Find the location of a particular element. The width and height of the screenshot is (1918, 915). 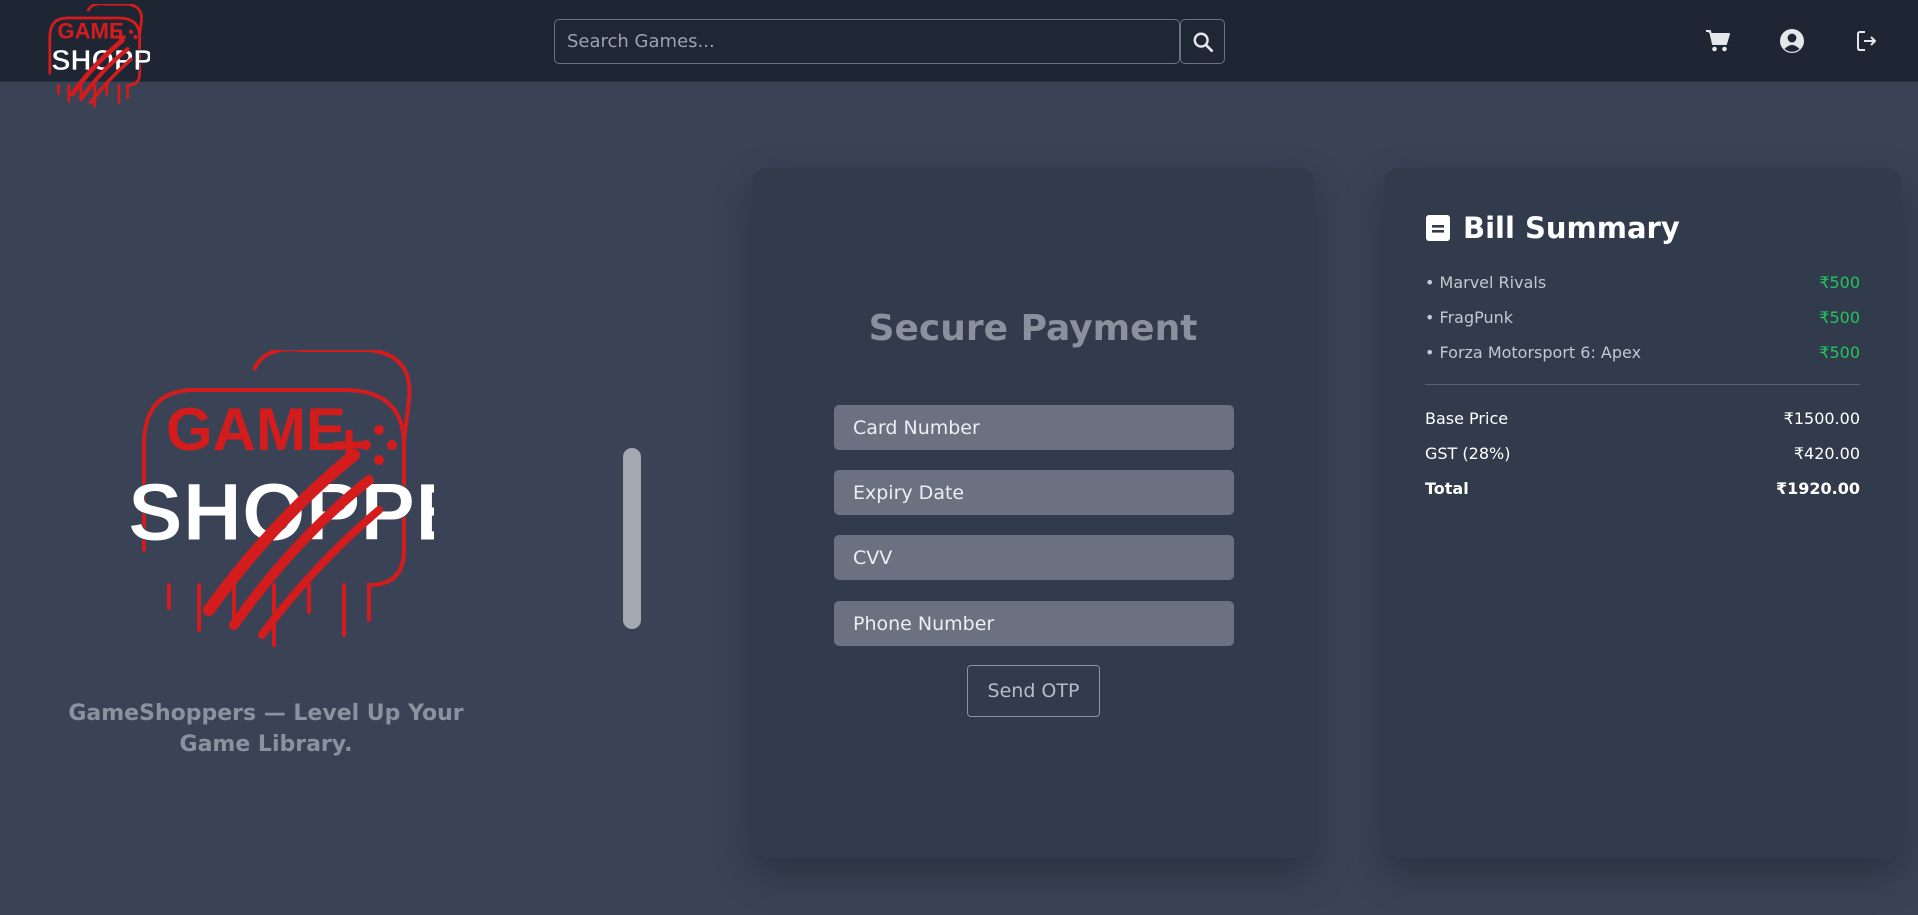

search-icon is located at coordinates (1203, 42).